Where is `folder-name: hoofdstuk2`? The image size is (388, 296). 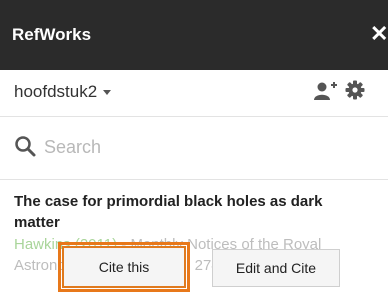
folder-name: hoofdstuk2 is located at coordinates (56, 91).